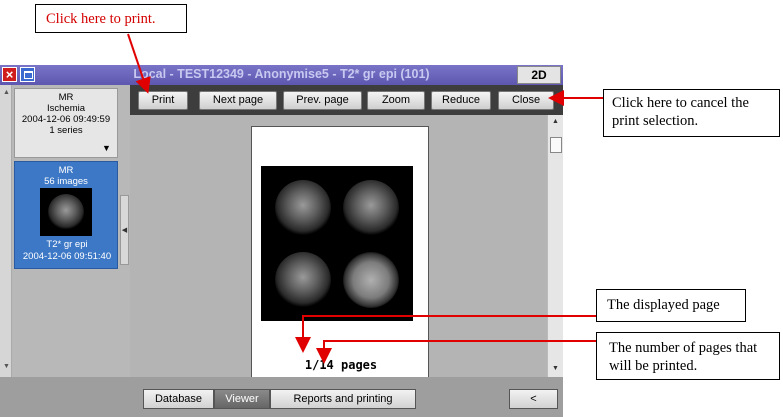  What do you see at coordinates (67, 244) in the screenshot?
I see `series-description: T2* gr epi` at bounding box center [67, 244].